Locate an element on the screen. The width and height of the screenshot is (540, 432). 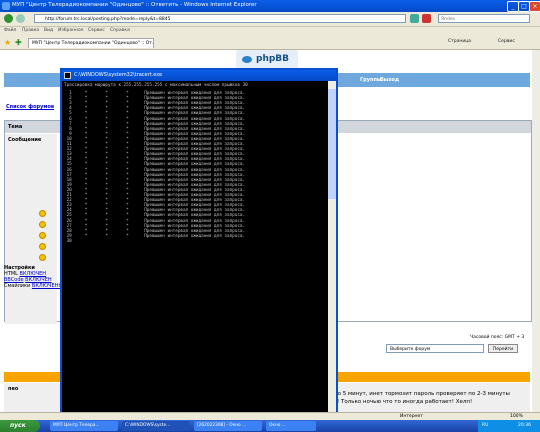
timezone-text: Часовой пояс: GMT + 3 is located at coordinates (497, 337).